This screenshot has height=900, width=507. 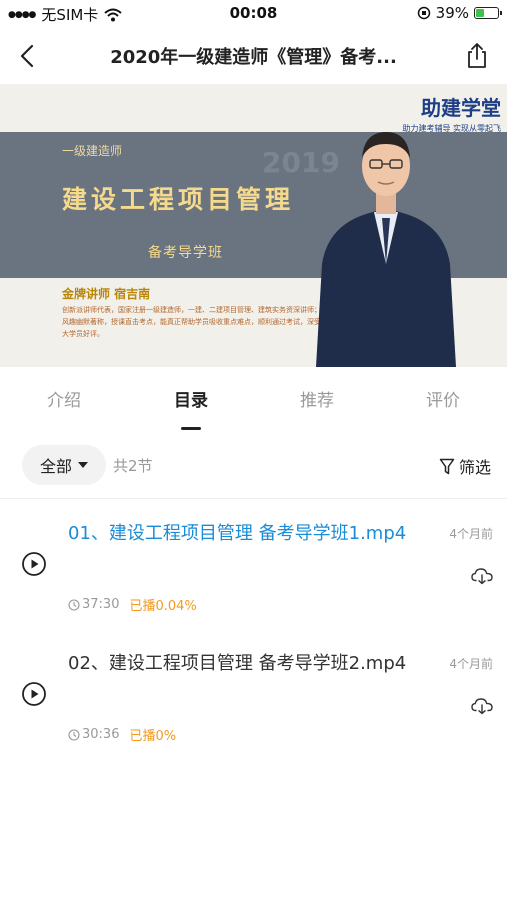 I want to click on lesson-progress: 已播0%, so click(x=153, y=736).